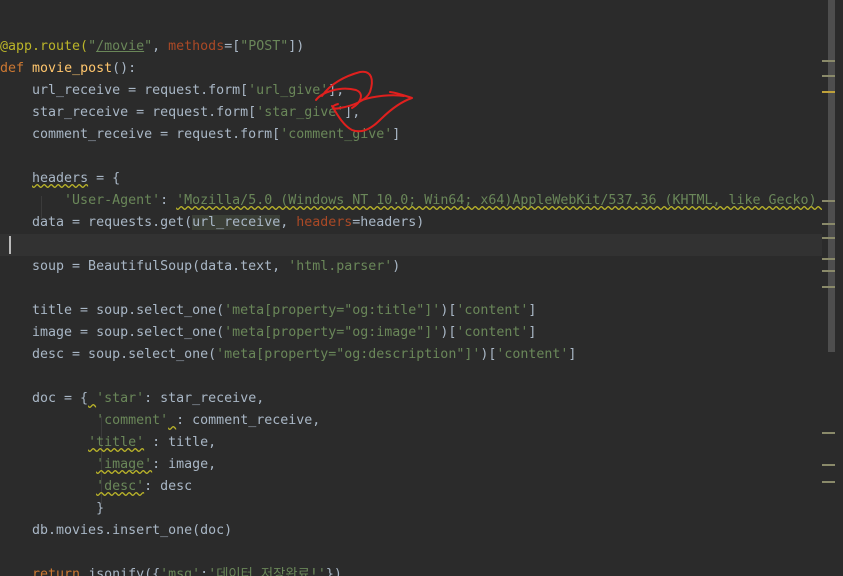  Describe the element at coordinates (411, 179) in the screenshot. I see `code-line-headers: headers = {` at that location.